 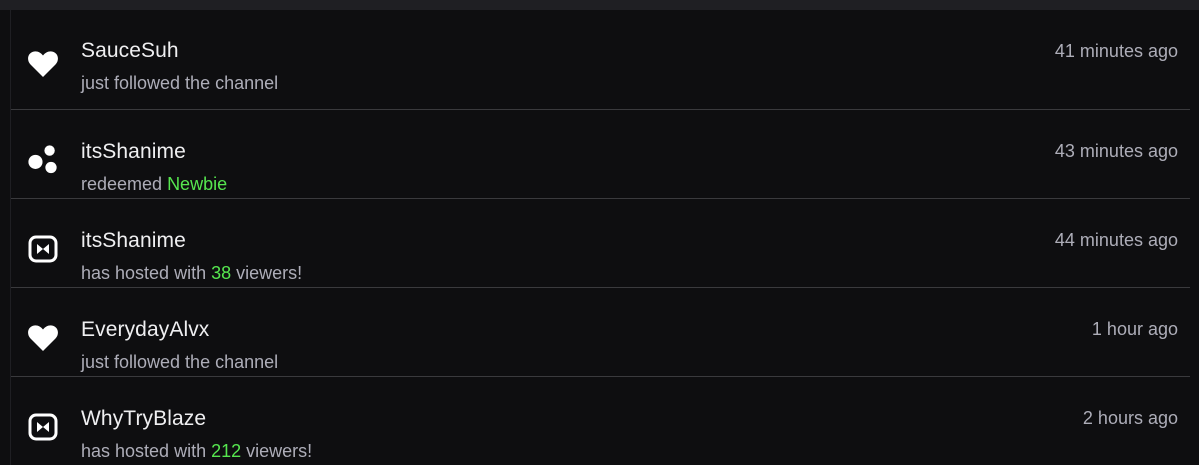 What do you see at coordinates (1134, 329) in the screenshot?
I see `timestamp: 1 hour ago` at bounding box center [1134, 329].